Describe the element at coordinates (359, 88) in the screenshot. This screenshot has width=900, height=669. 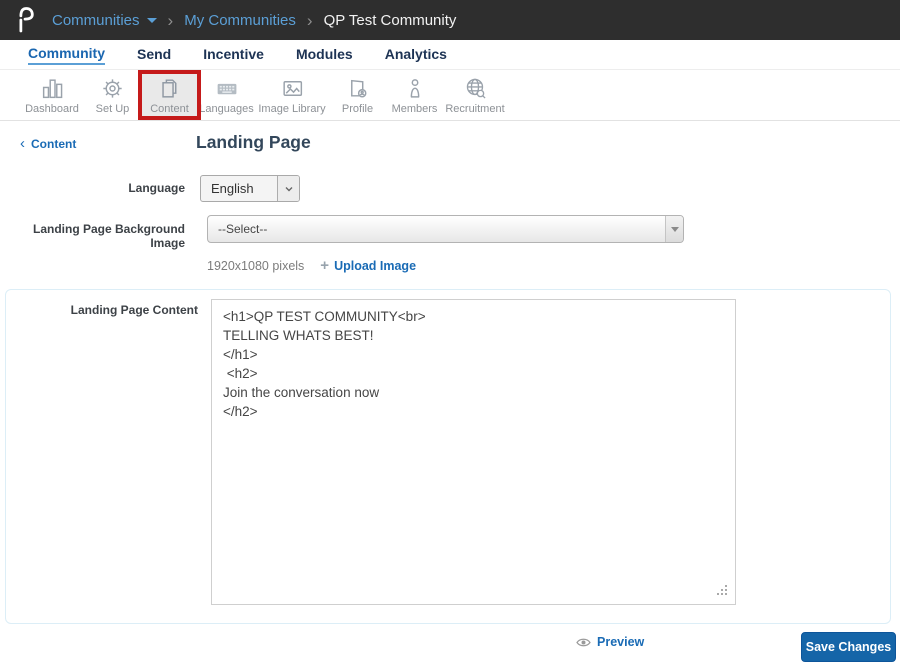
I see `folder-person-icon` at that location.